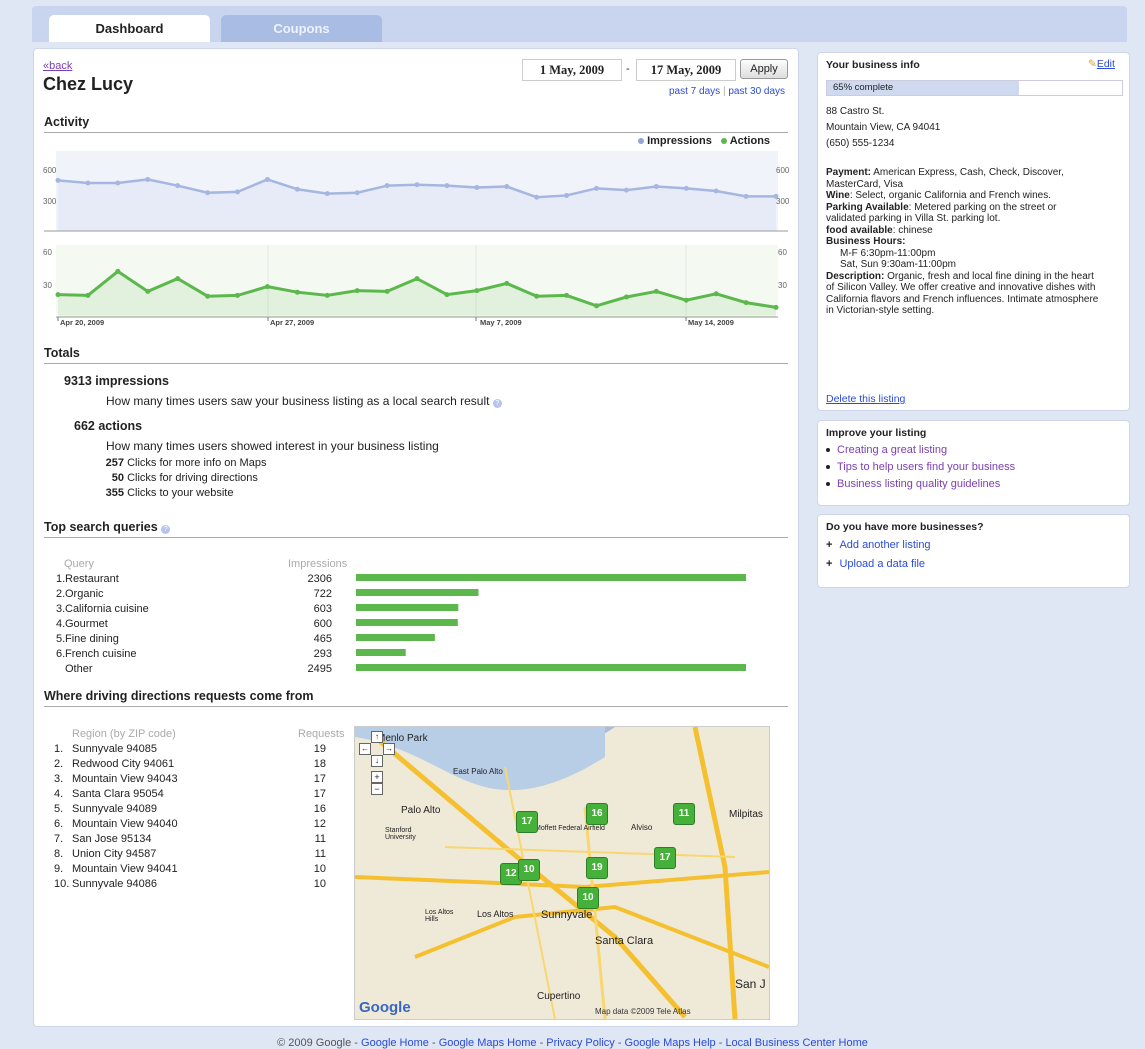 The image size is (1145, 1049). I want to click on xtick-may7: May 7, 2009, so click(501, 322).